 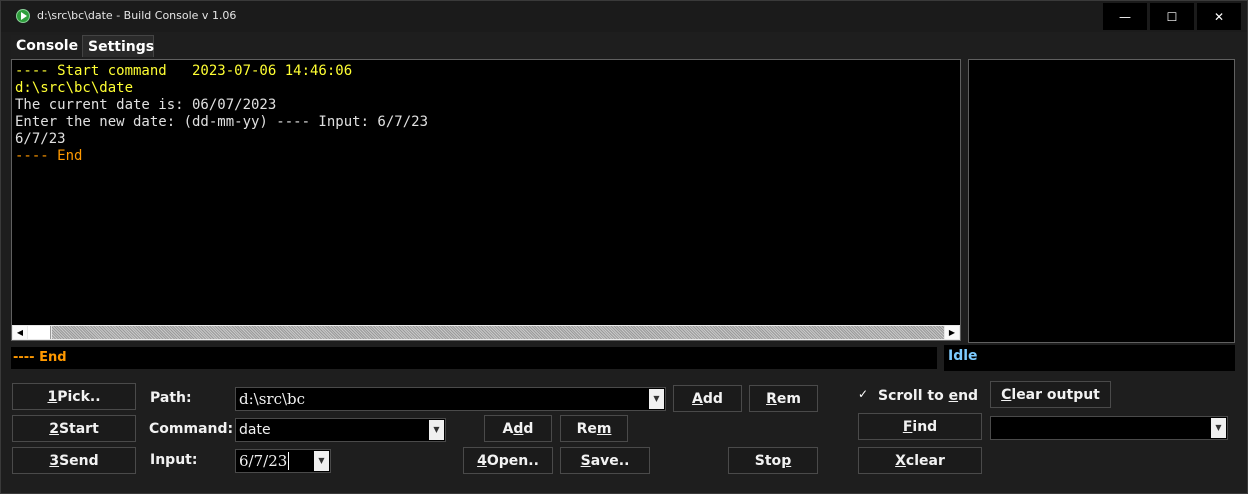 I want to click on x-clear-post: clear, so click(x=925, y=460).